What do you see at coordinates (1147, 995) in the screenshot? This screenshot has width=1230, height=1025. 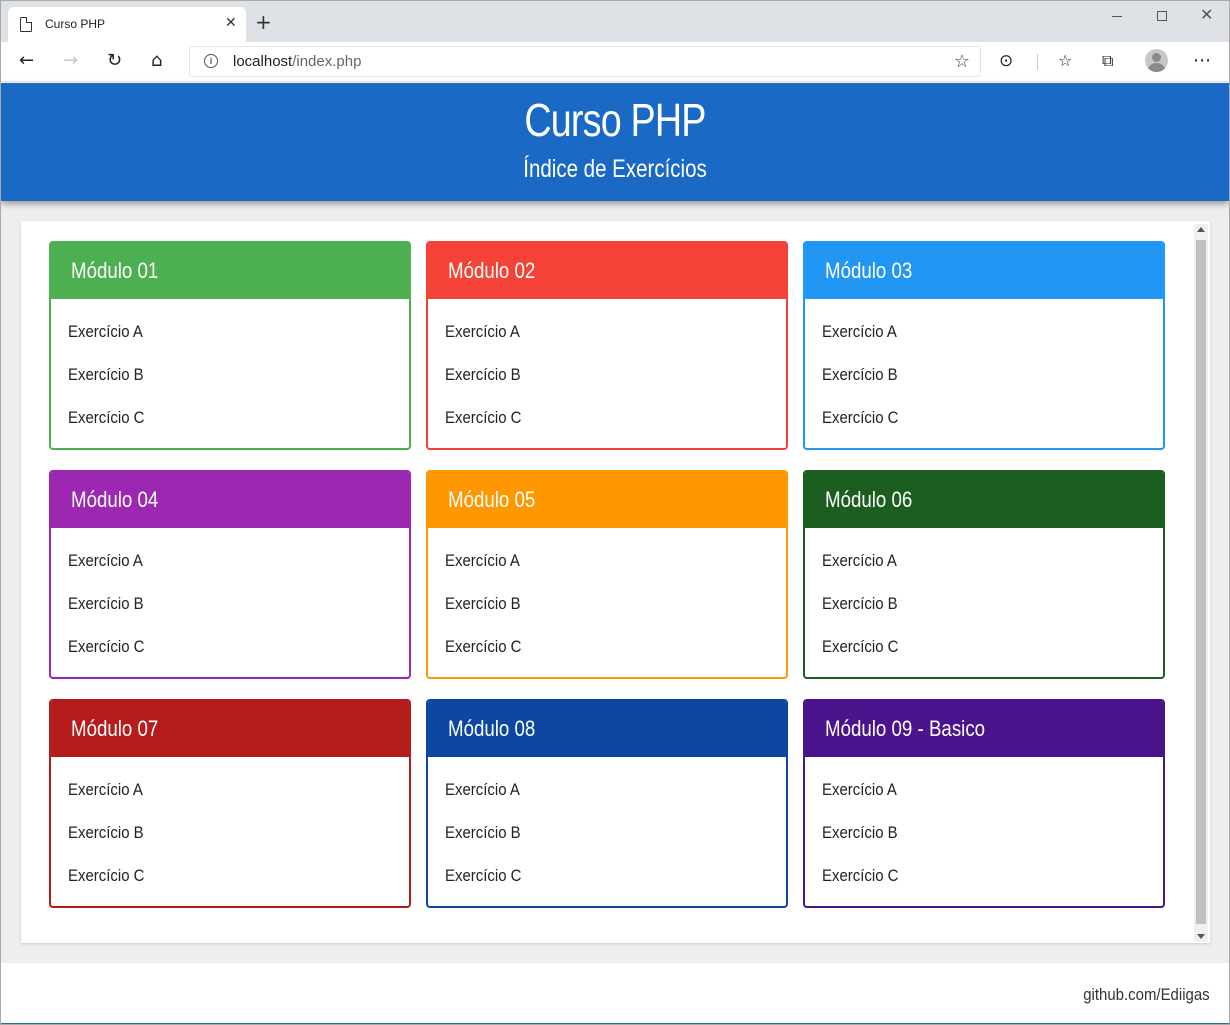 I see `footer-credit-link: github.com/Ediigas` at bounding box center [1147, 995].